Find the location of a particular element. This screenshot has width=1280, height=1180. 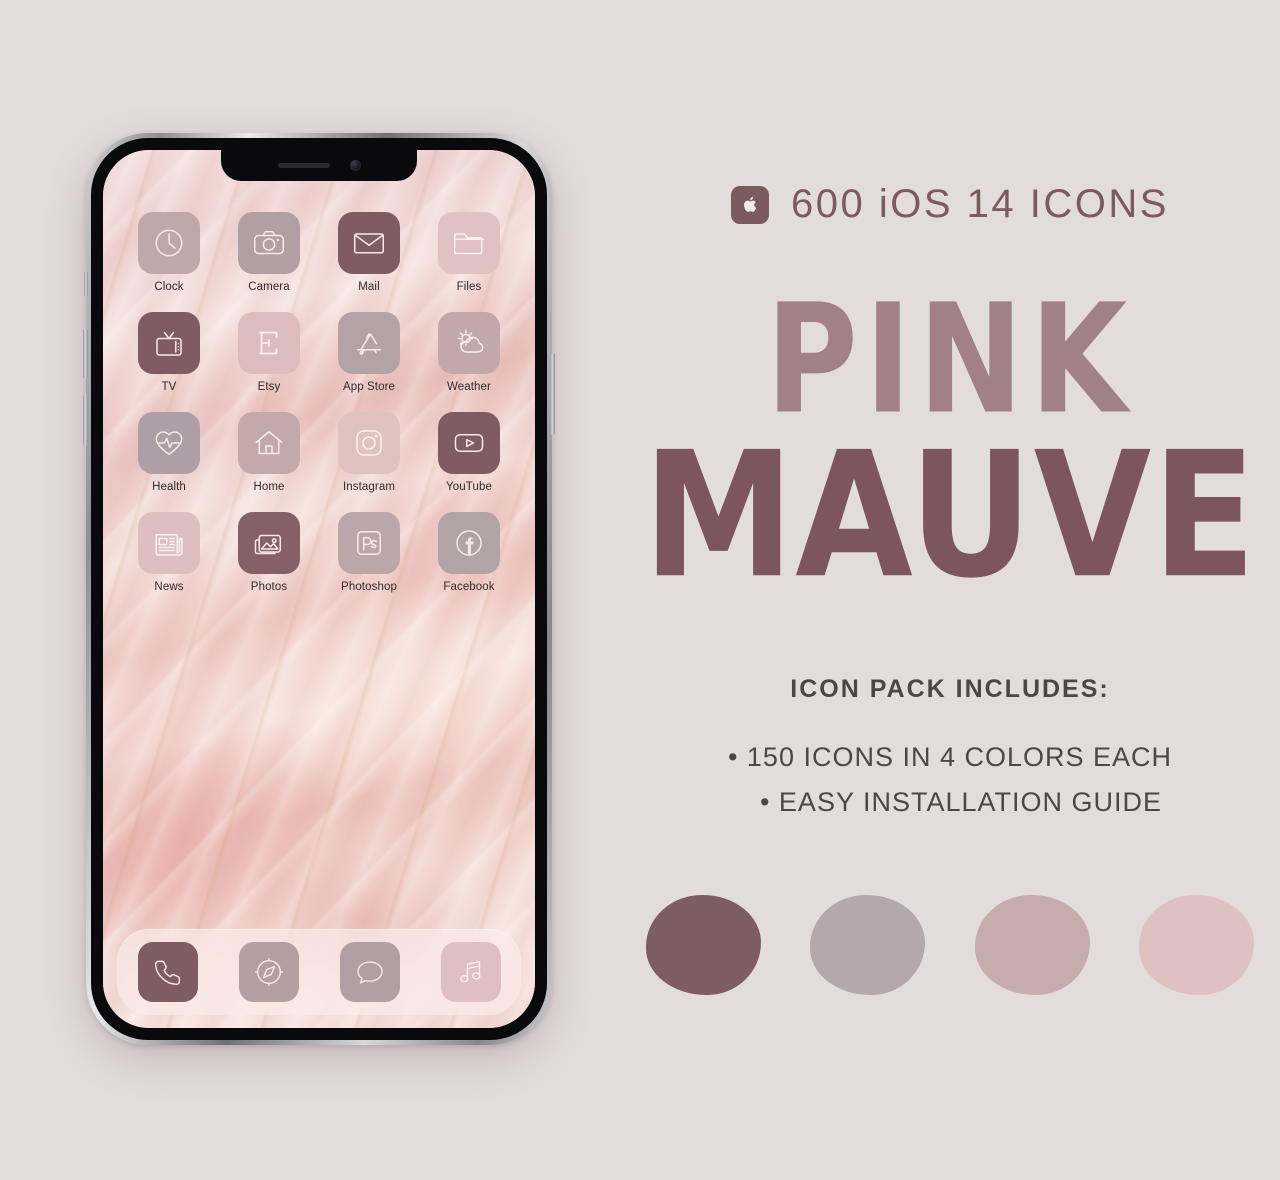

brand-line-mauve: MAUVE is located at coordinates (950, 515).